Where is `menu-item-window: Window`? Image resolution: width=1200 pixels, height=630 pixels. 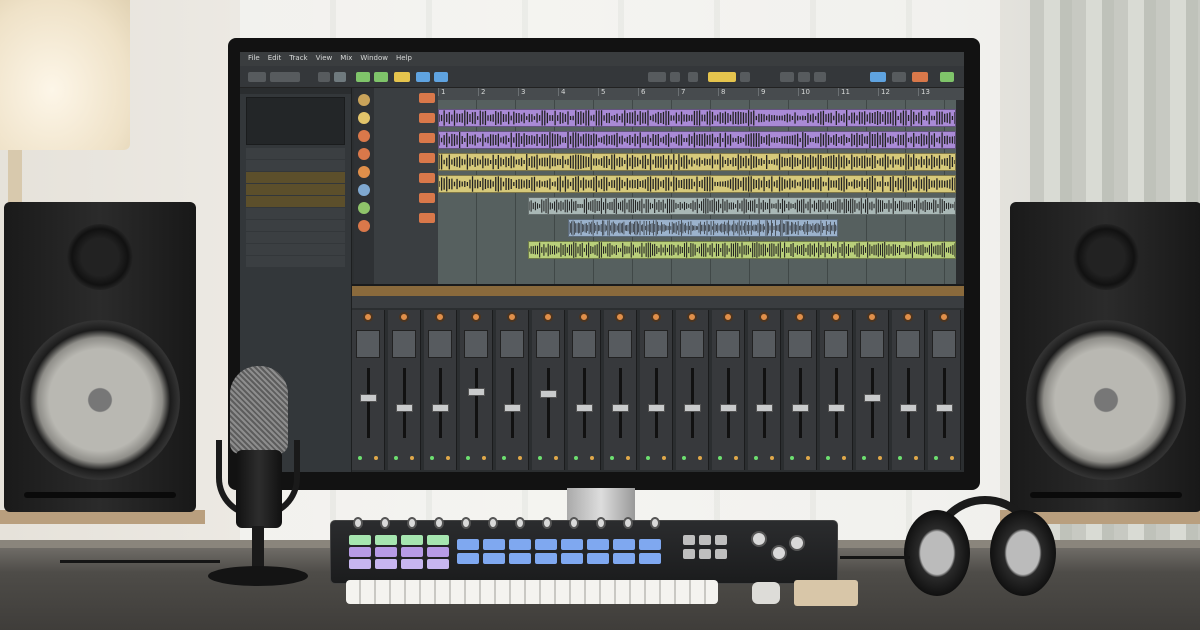
menu-item-window: Window is located at coordinates (374, 58).